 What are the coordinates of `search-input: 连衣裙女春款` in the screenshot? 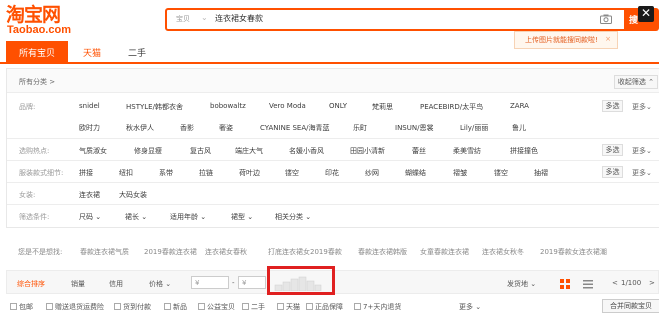 It's located at (239, 18).